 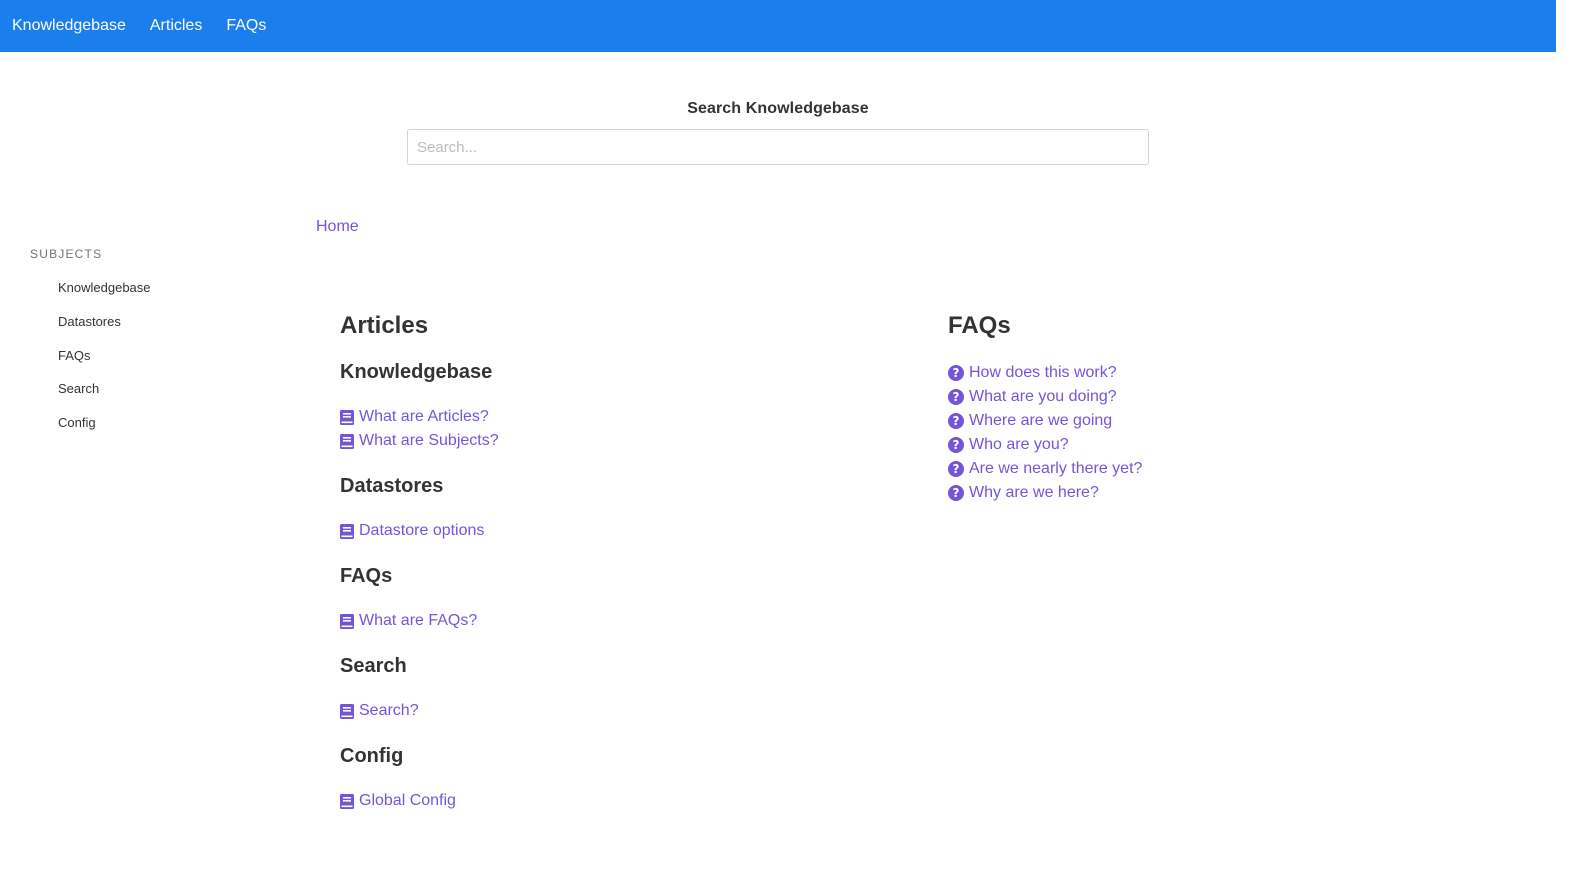 I want to click on search-title: Search Knowledgebase, so click(x=778, y=108).